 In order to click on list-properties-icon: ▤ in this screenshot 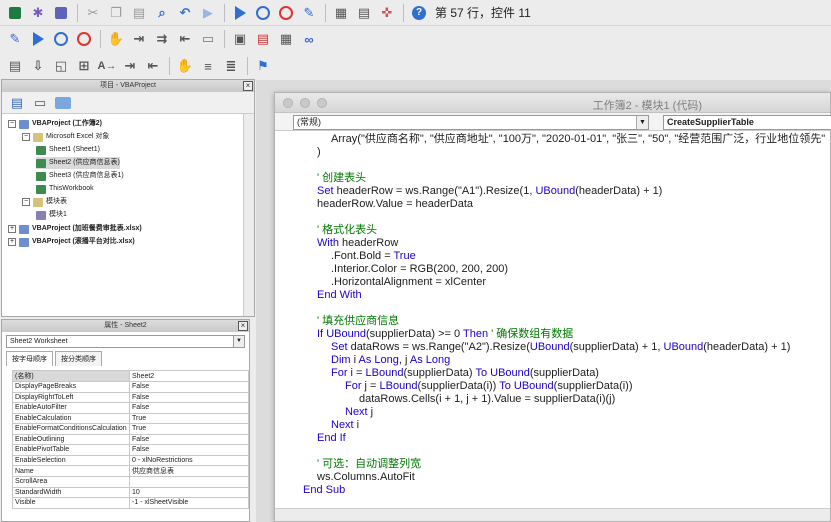, I will do `click(15, 66)`.